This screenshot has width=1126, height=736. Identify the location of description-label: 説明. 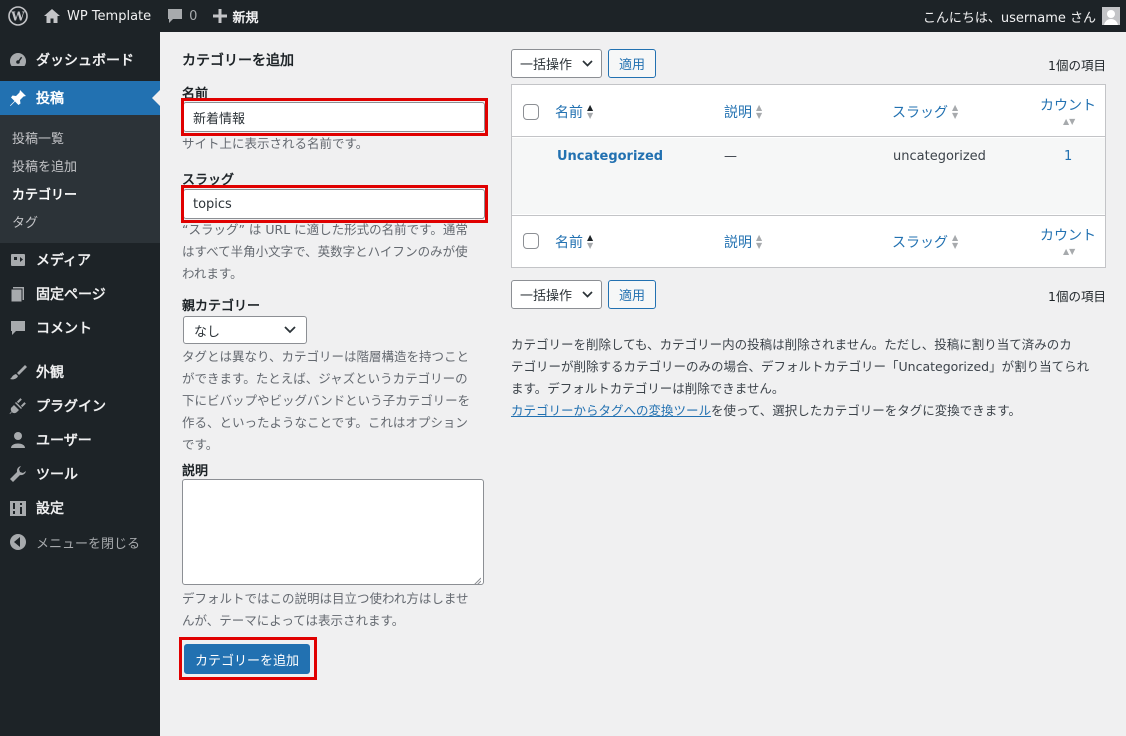
(195, 471).